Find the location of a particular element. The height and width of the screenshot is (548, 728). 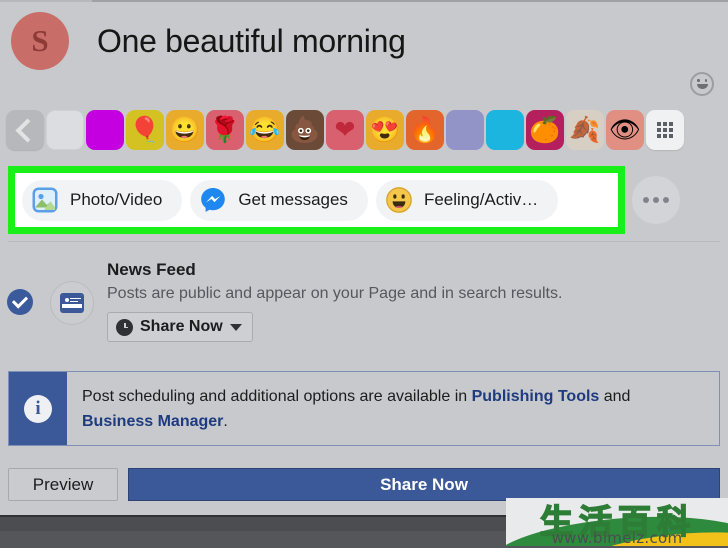

watermark-url: www.bimeiz.com is located at coordinates (617, 537).